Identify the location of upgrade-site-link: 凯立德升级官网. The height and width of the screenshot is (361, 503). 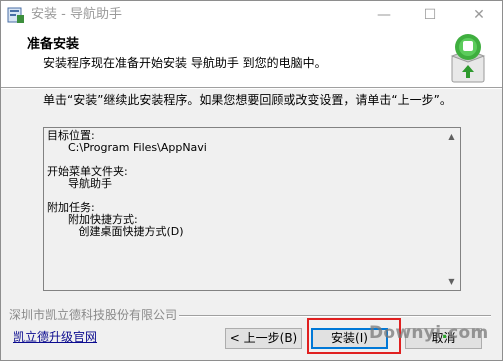
(55, 337).